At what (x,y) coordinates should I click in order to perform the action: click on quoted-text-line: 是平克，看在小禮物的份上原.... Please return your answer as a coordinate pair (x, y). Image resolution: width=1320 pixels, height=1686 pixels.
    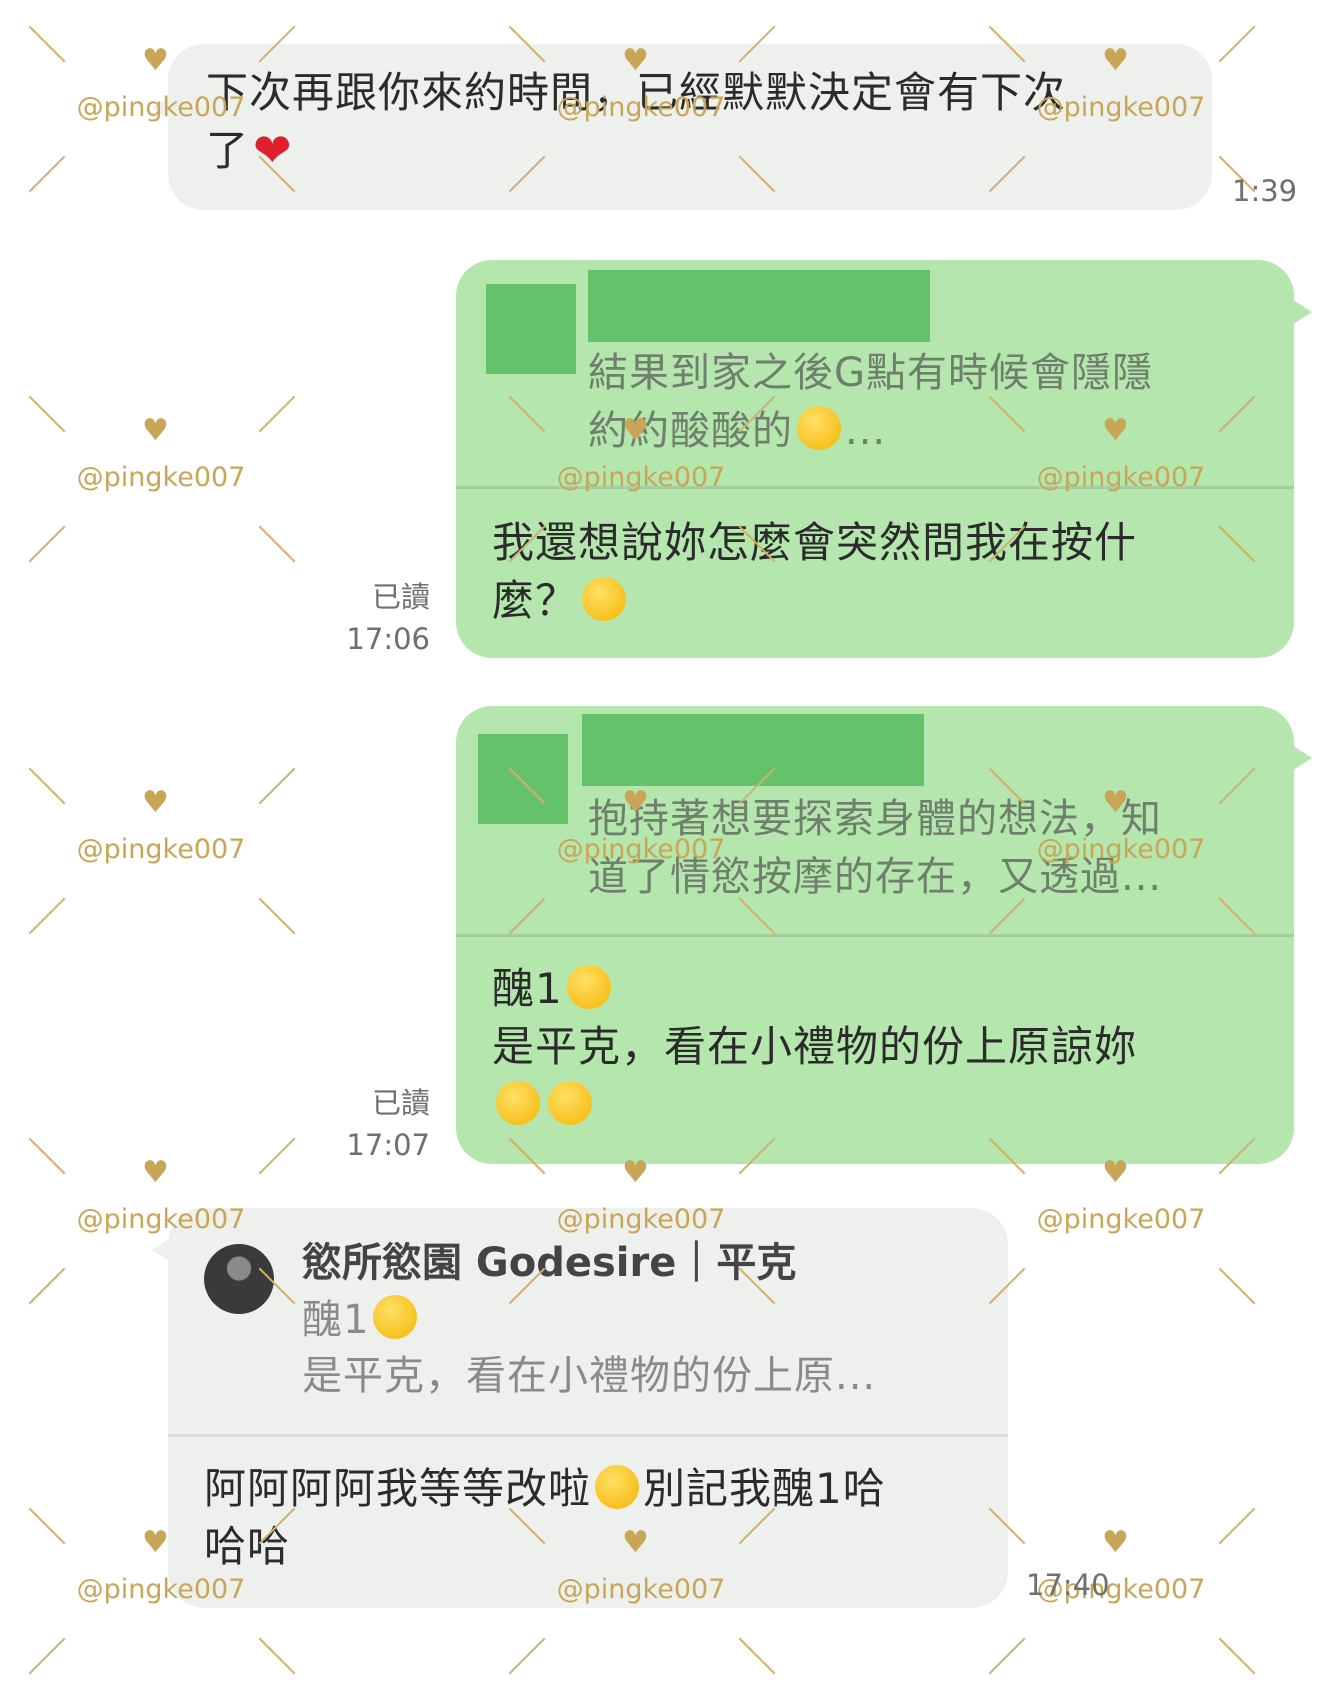
    Looking at the image, I should click on (589, 1376).